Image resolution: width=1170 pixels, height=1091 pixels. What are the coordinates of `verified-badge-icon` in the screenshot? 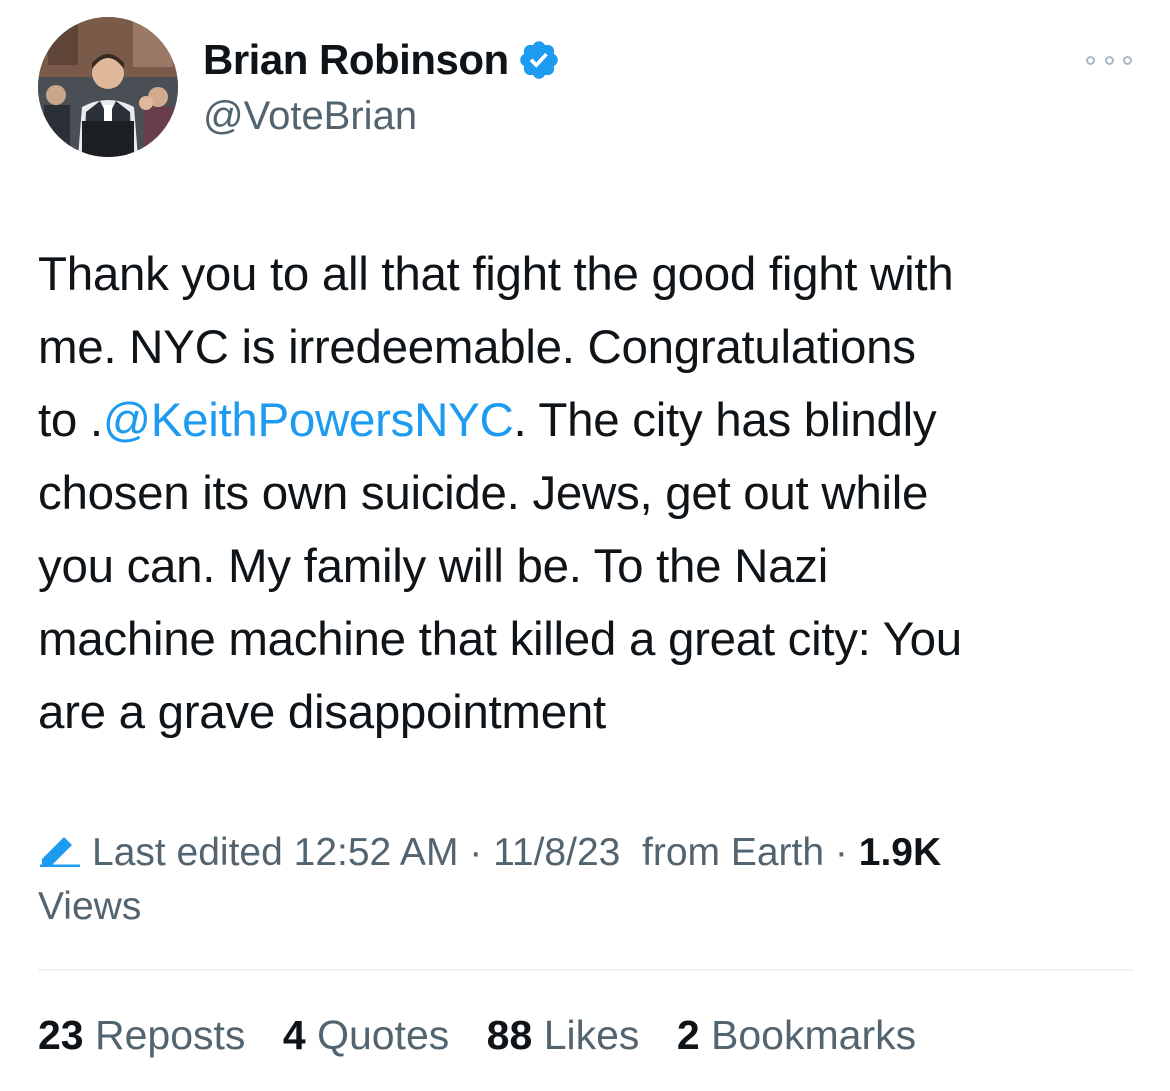 It's located at (539, 60).